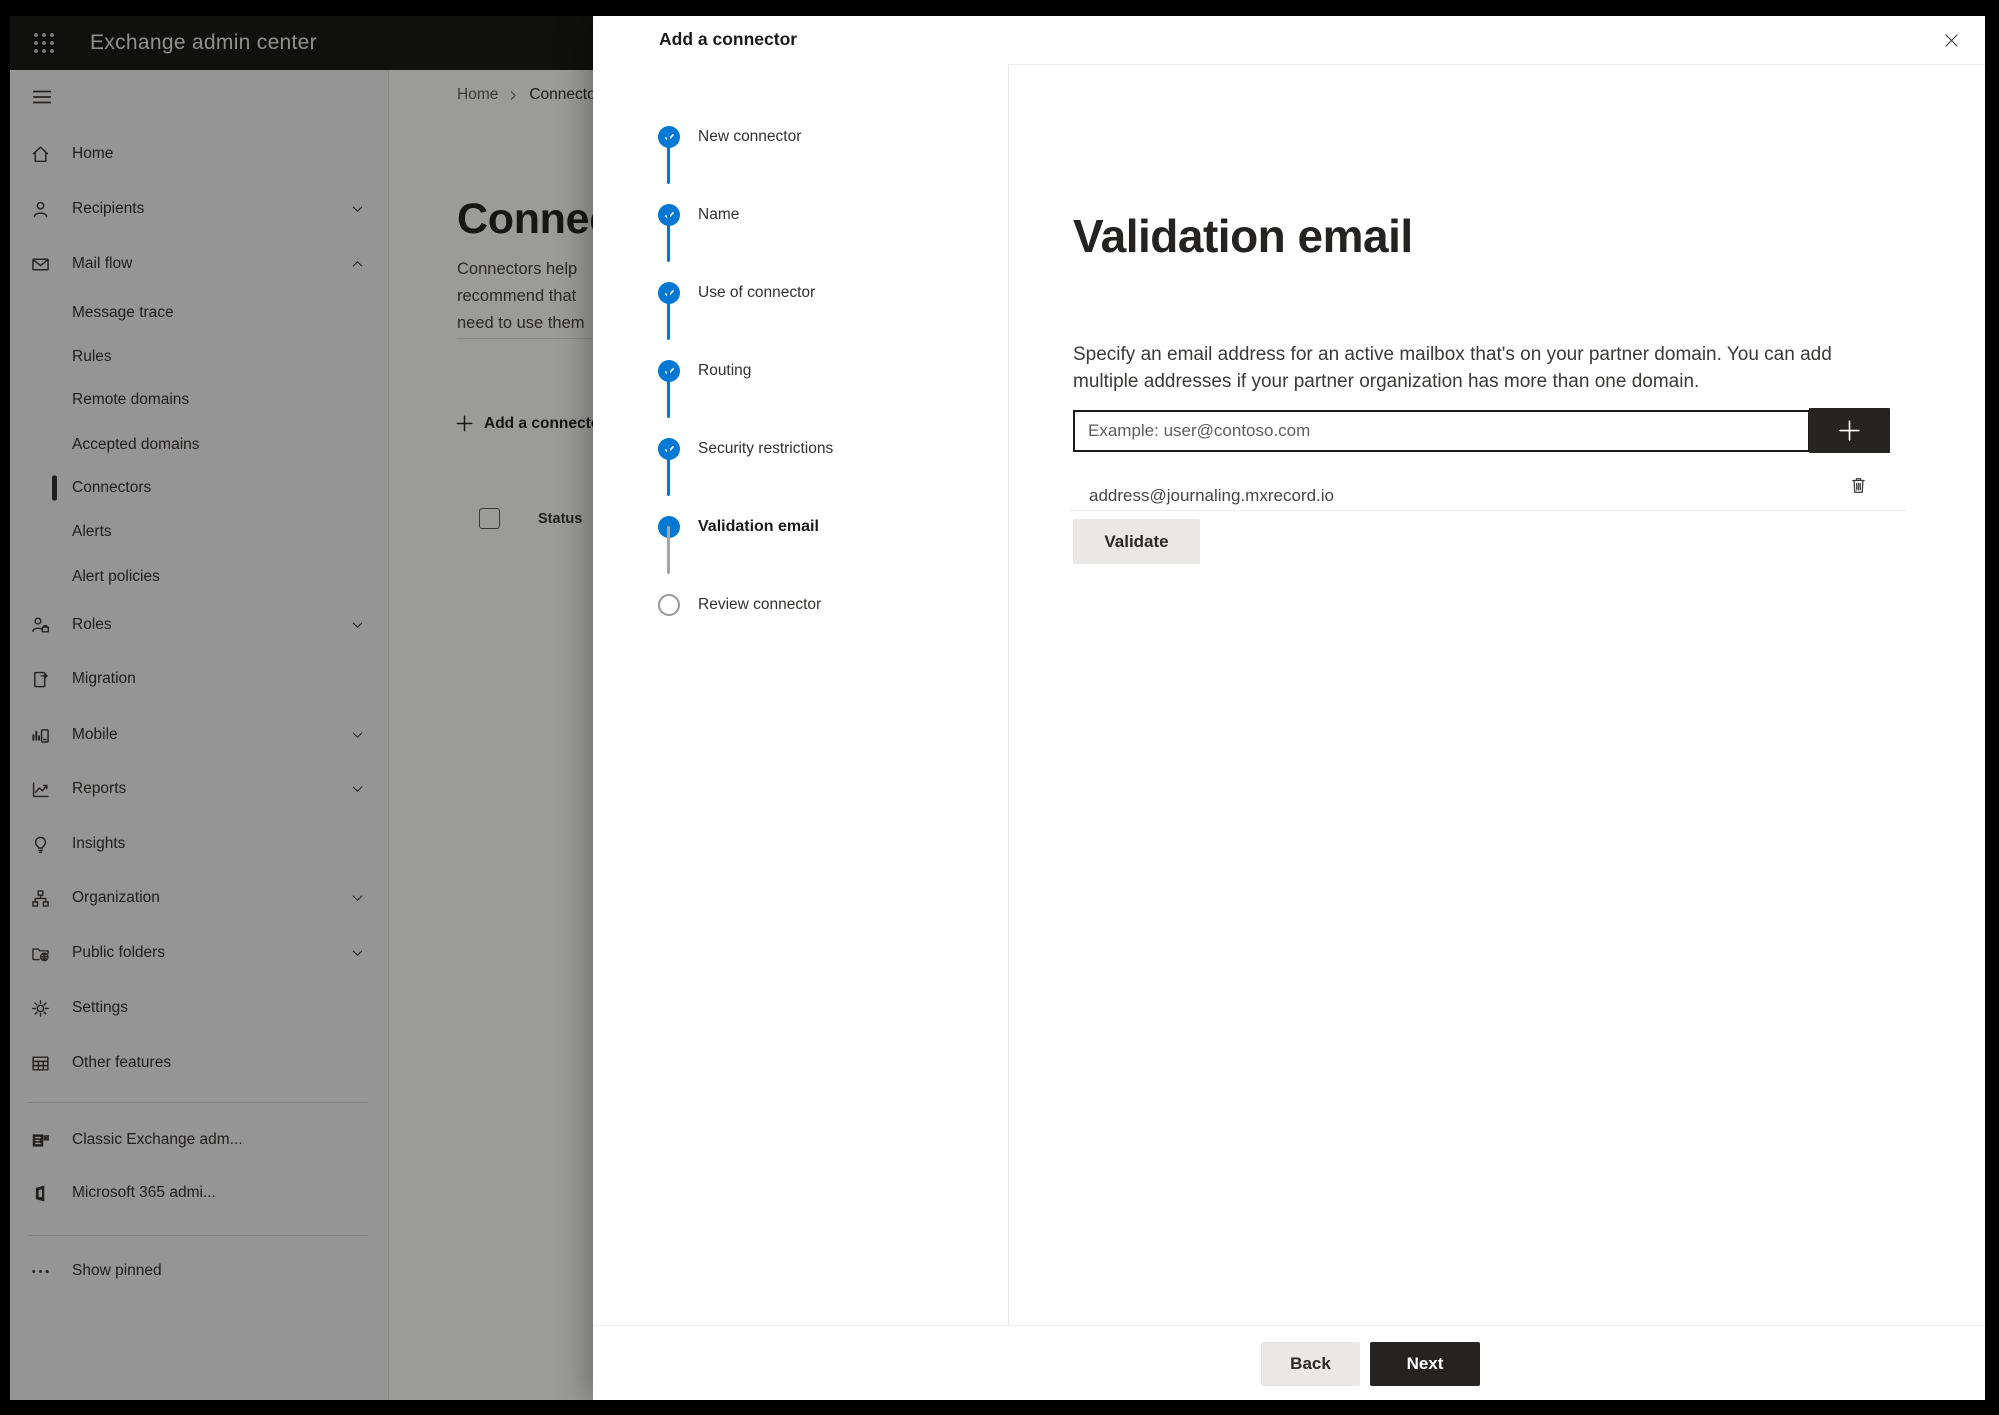 The height and width of the screenshot is (1415, 1999). Describe the element at coordinates (800, 371) in the screenshot. I see `wizard-step-routing: Routing` at that location.